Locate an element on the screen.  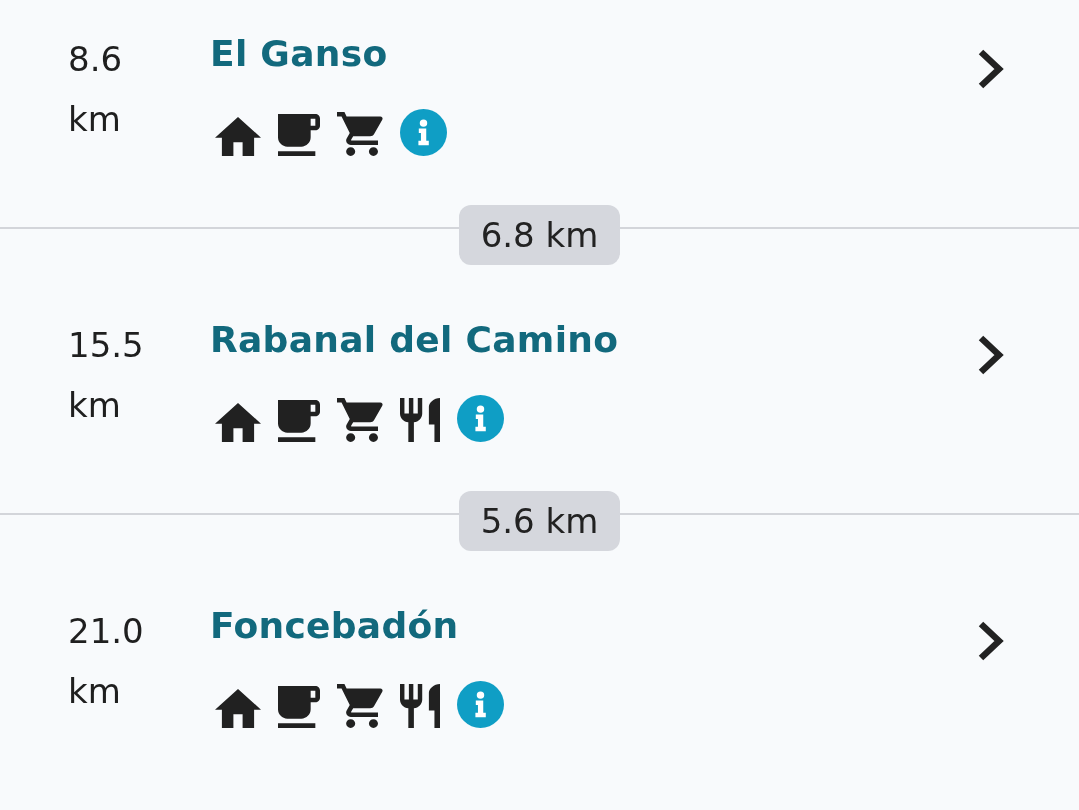
stop-name: Rabanal del Camino is located at coordinates (414, 340).